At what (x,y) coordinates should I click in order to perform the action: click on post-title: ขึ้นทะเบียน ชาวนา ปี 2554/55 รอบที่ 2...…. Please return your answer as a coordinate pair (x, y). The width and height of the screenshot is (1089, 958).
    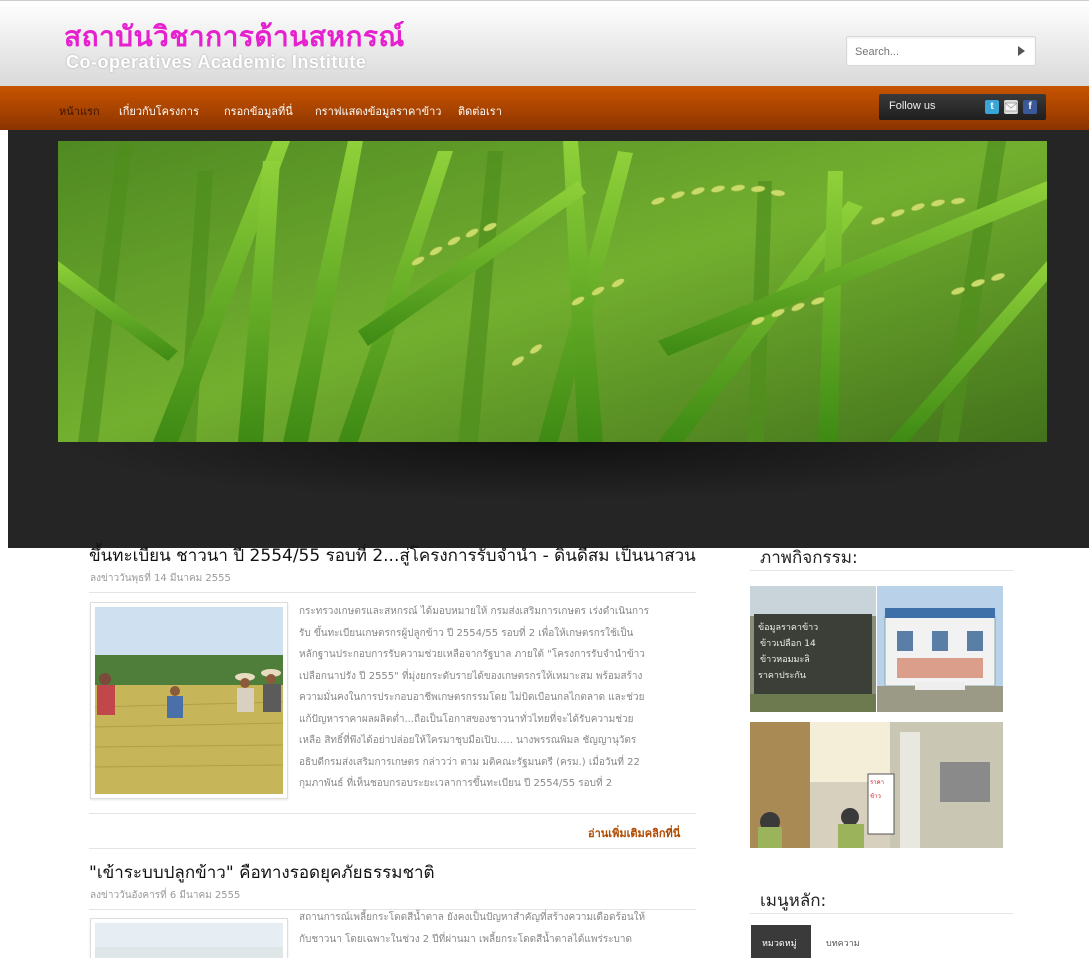
    Looking at the image, I should click on (392, 555).